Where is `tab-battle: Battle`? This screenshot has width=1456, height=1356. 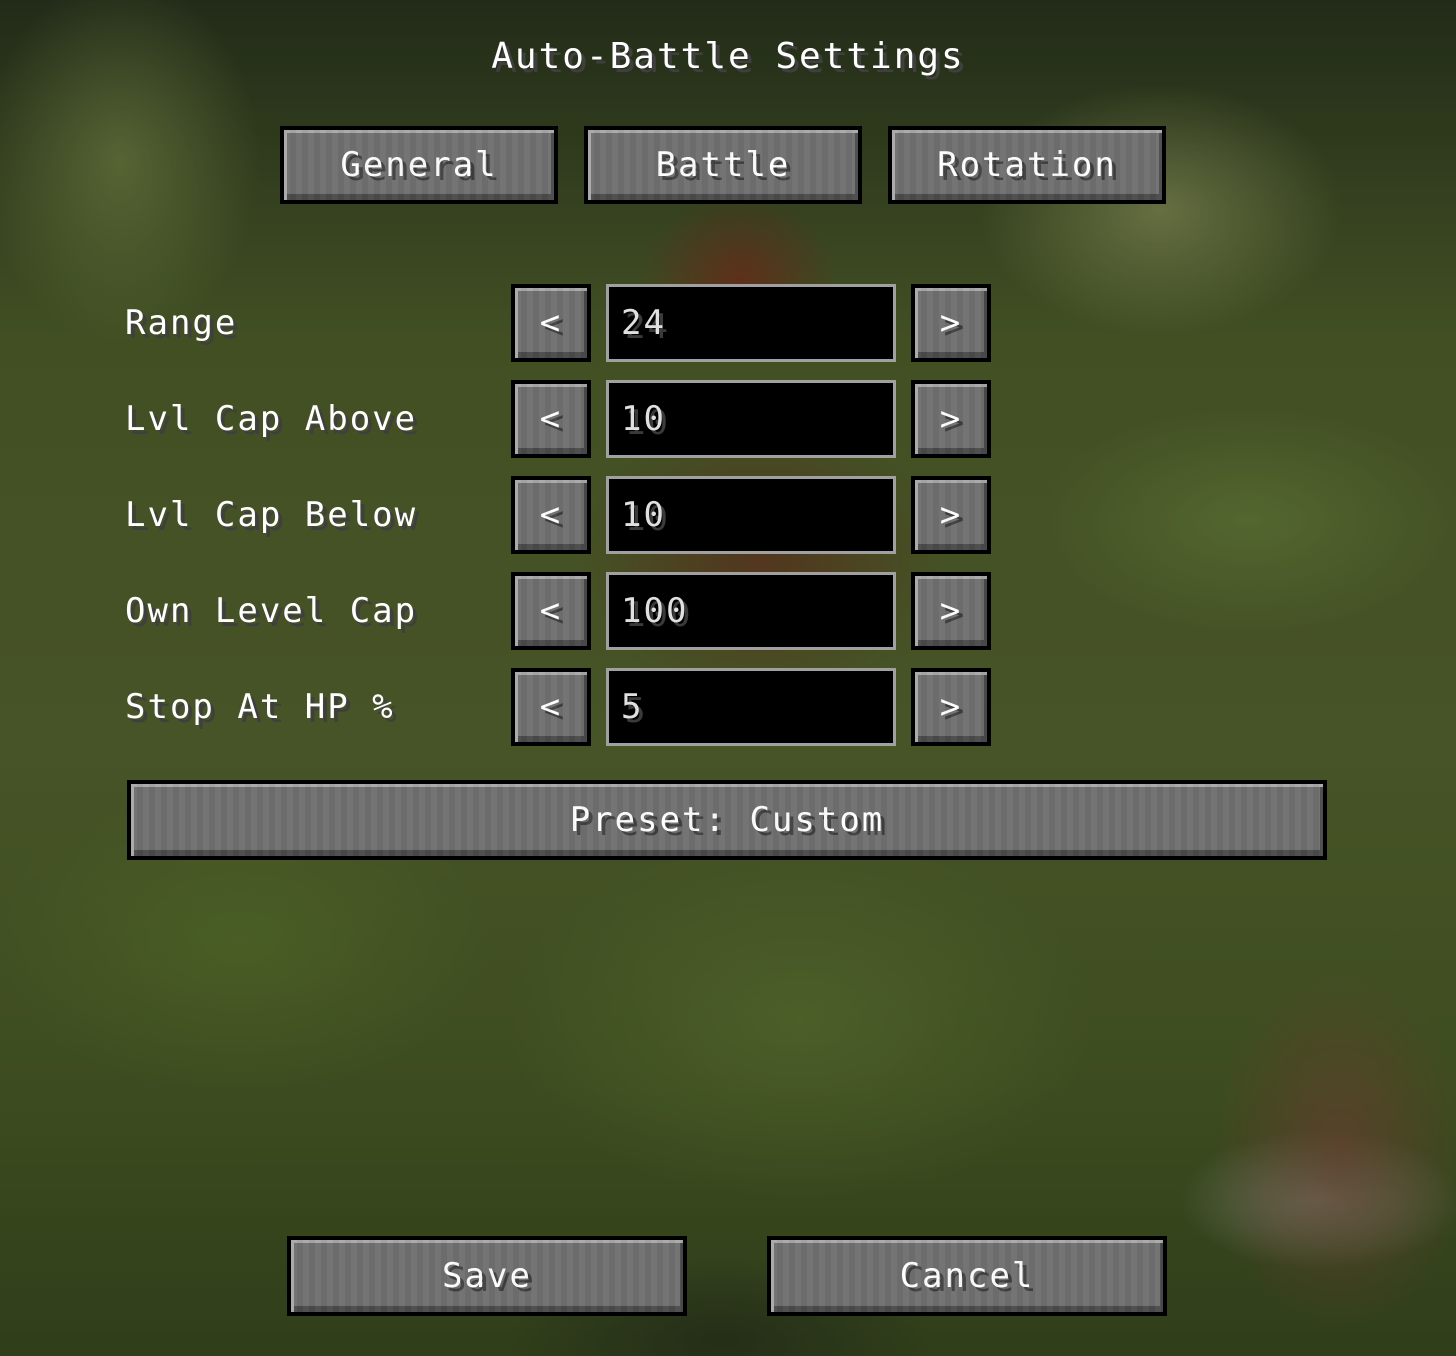
tab-battle: Battle is located at coordinates (723, 165).